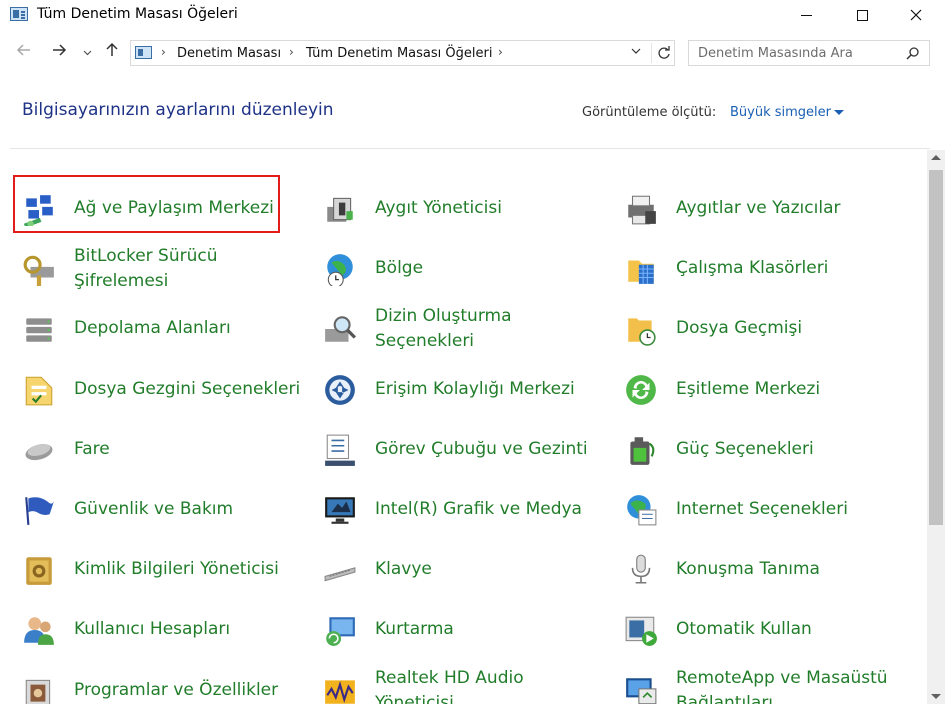 This screenshot has height=704, width=945. I want to click on item-label: Konuşma Tanıma, so click(748, 569).